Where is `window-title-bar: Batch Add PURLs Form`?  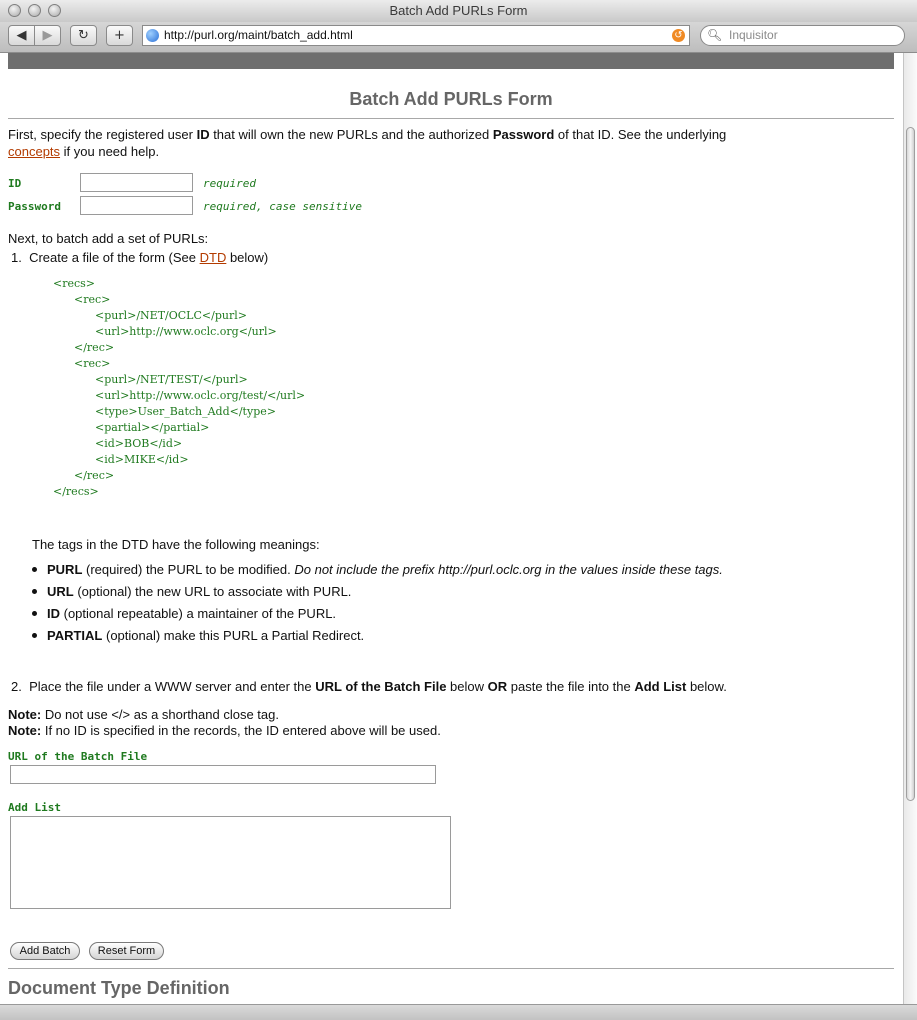
window-title-bar: Batch Add PURLs Form is located at coordinates (458, 11).